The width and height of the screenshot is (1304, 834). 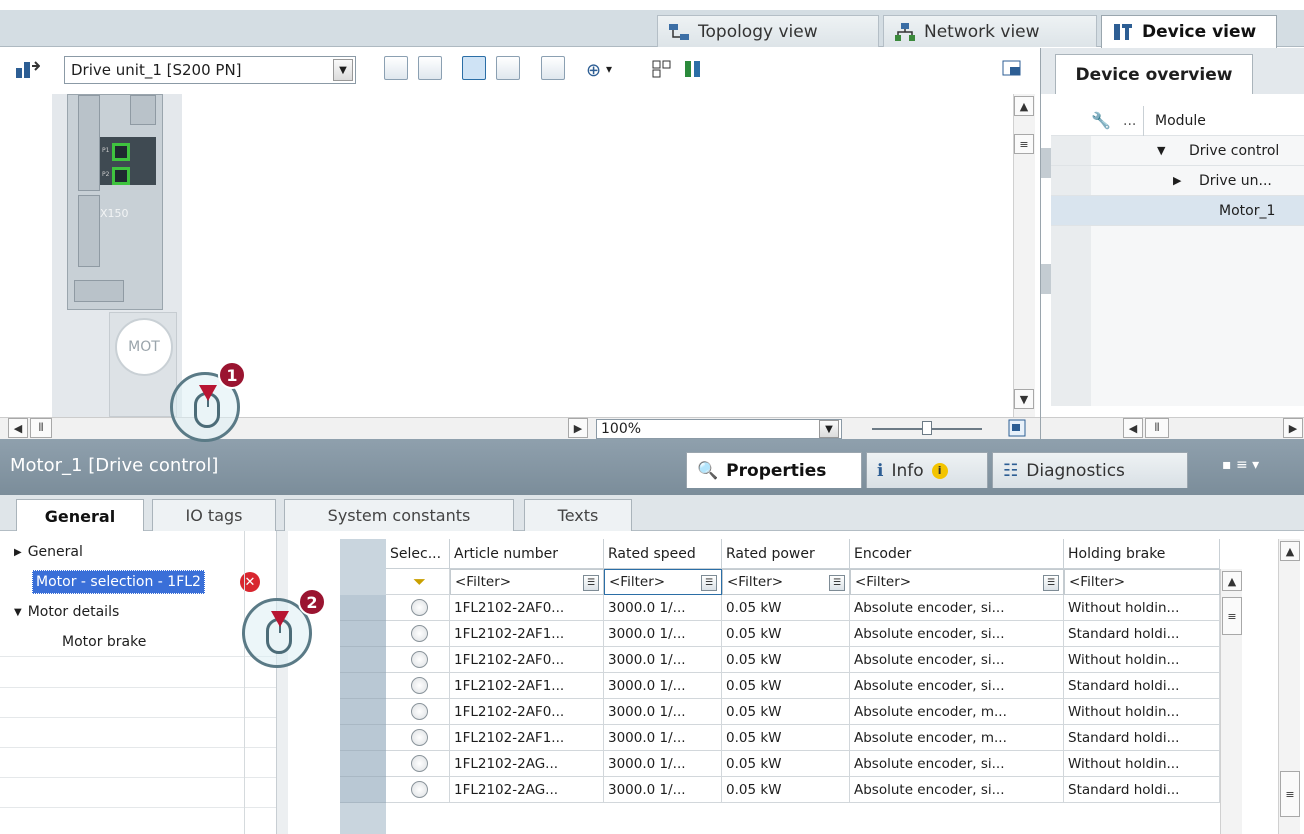 I want to click on tab-device-overview: Device overview, so click(x=1154, y=74).